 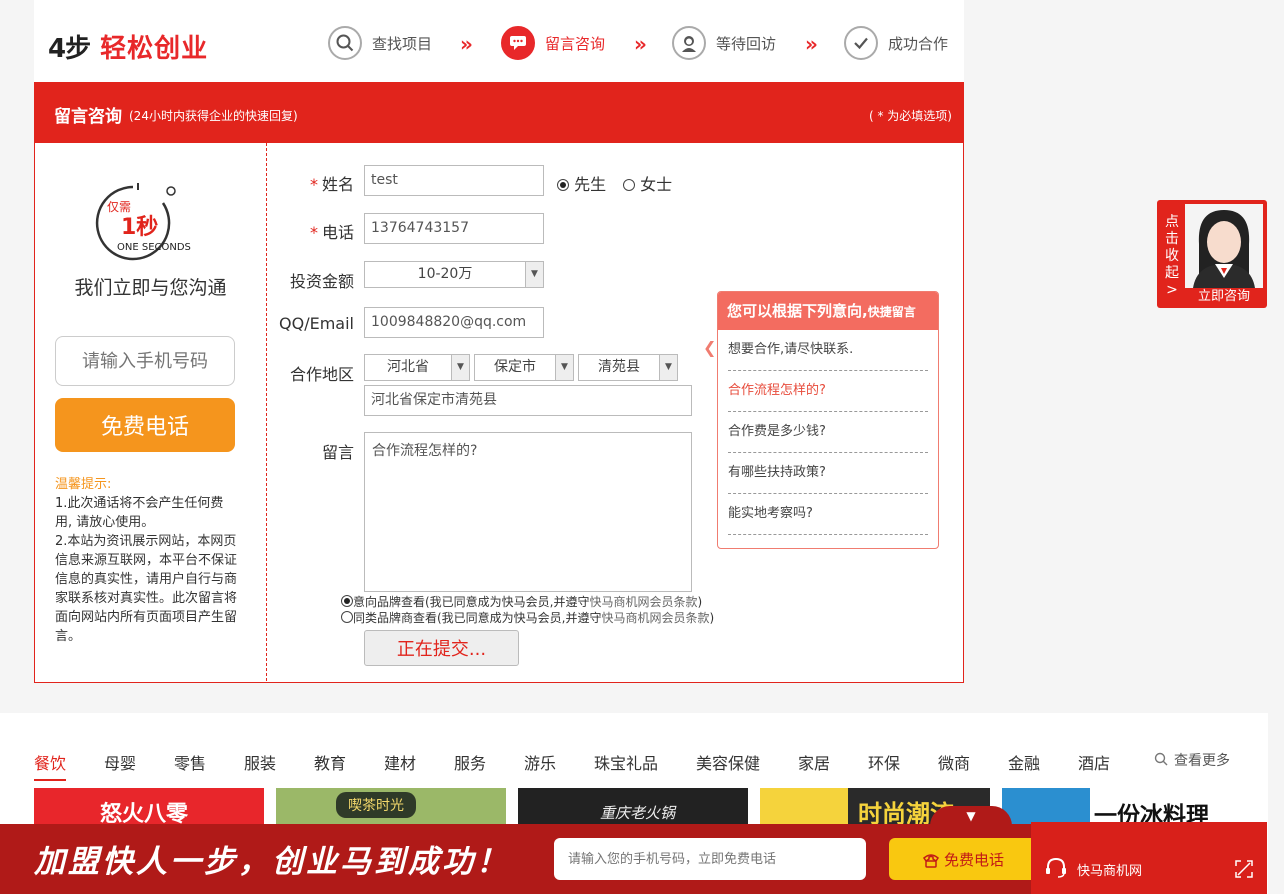 What do you see at coordinates (553, 43) in the screenshot?
I see `step-leave-message: 留言咨询` at bounding box center [553, 43].